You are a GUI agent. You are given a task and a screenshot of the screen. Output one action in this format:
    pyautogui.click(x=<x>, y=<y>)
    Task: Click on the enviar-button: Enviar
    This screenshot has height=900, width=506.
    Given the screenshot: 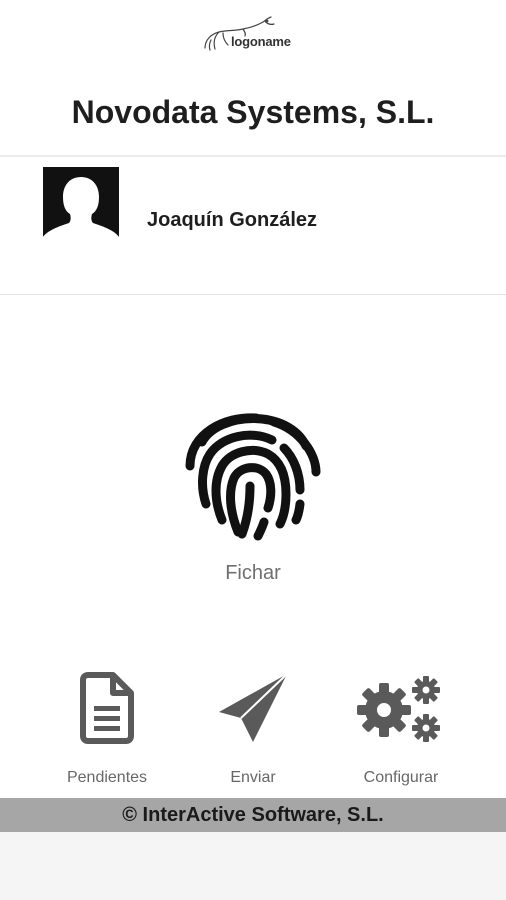 What is the action you would take?
    pyautogui.click(x=253, y=730)
    